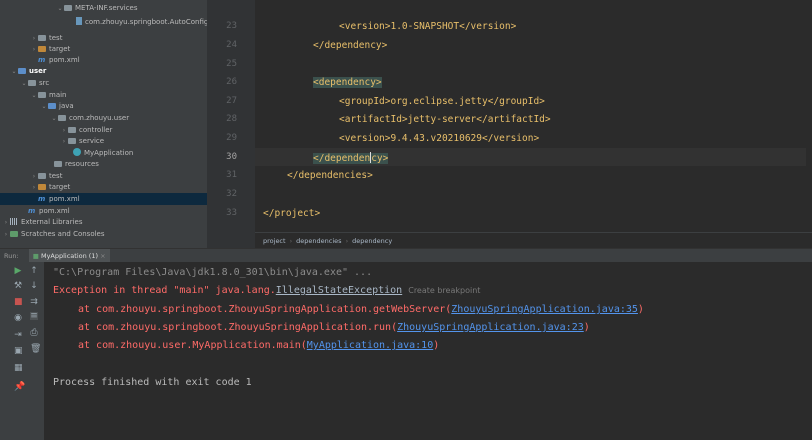 The height and width of the screenshot is (440, 812). Describe the element at coordinates (18, 286) in the screenshot. I see `wrench-icon: ⚒` at that location.